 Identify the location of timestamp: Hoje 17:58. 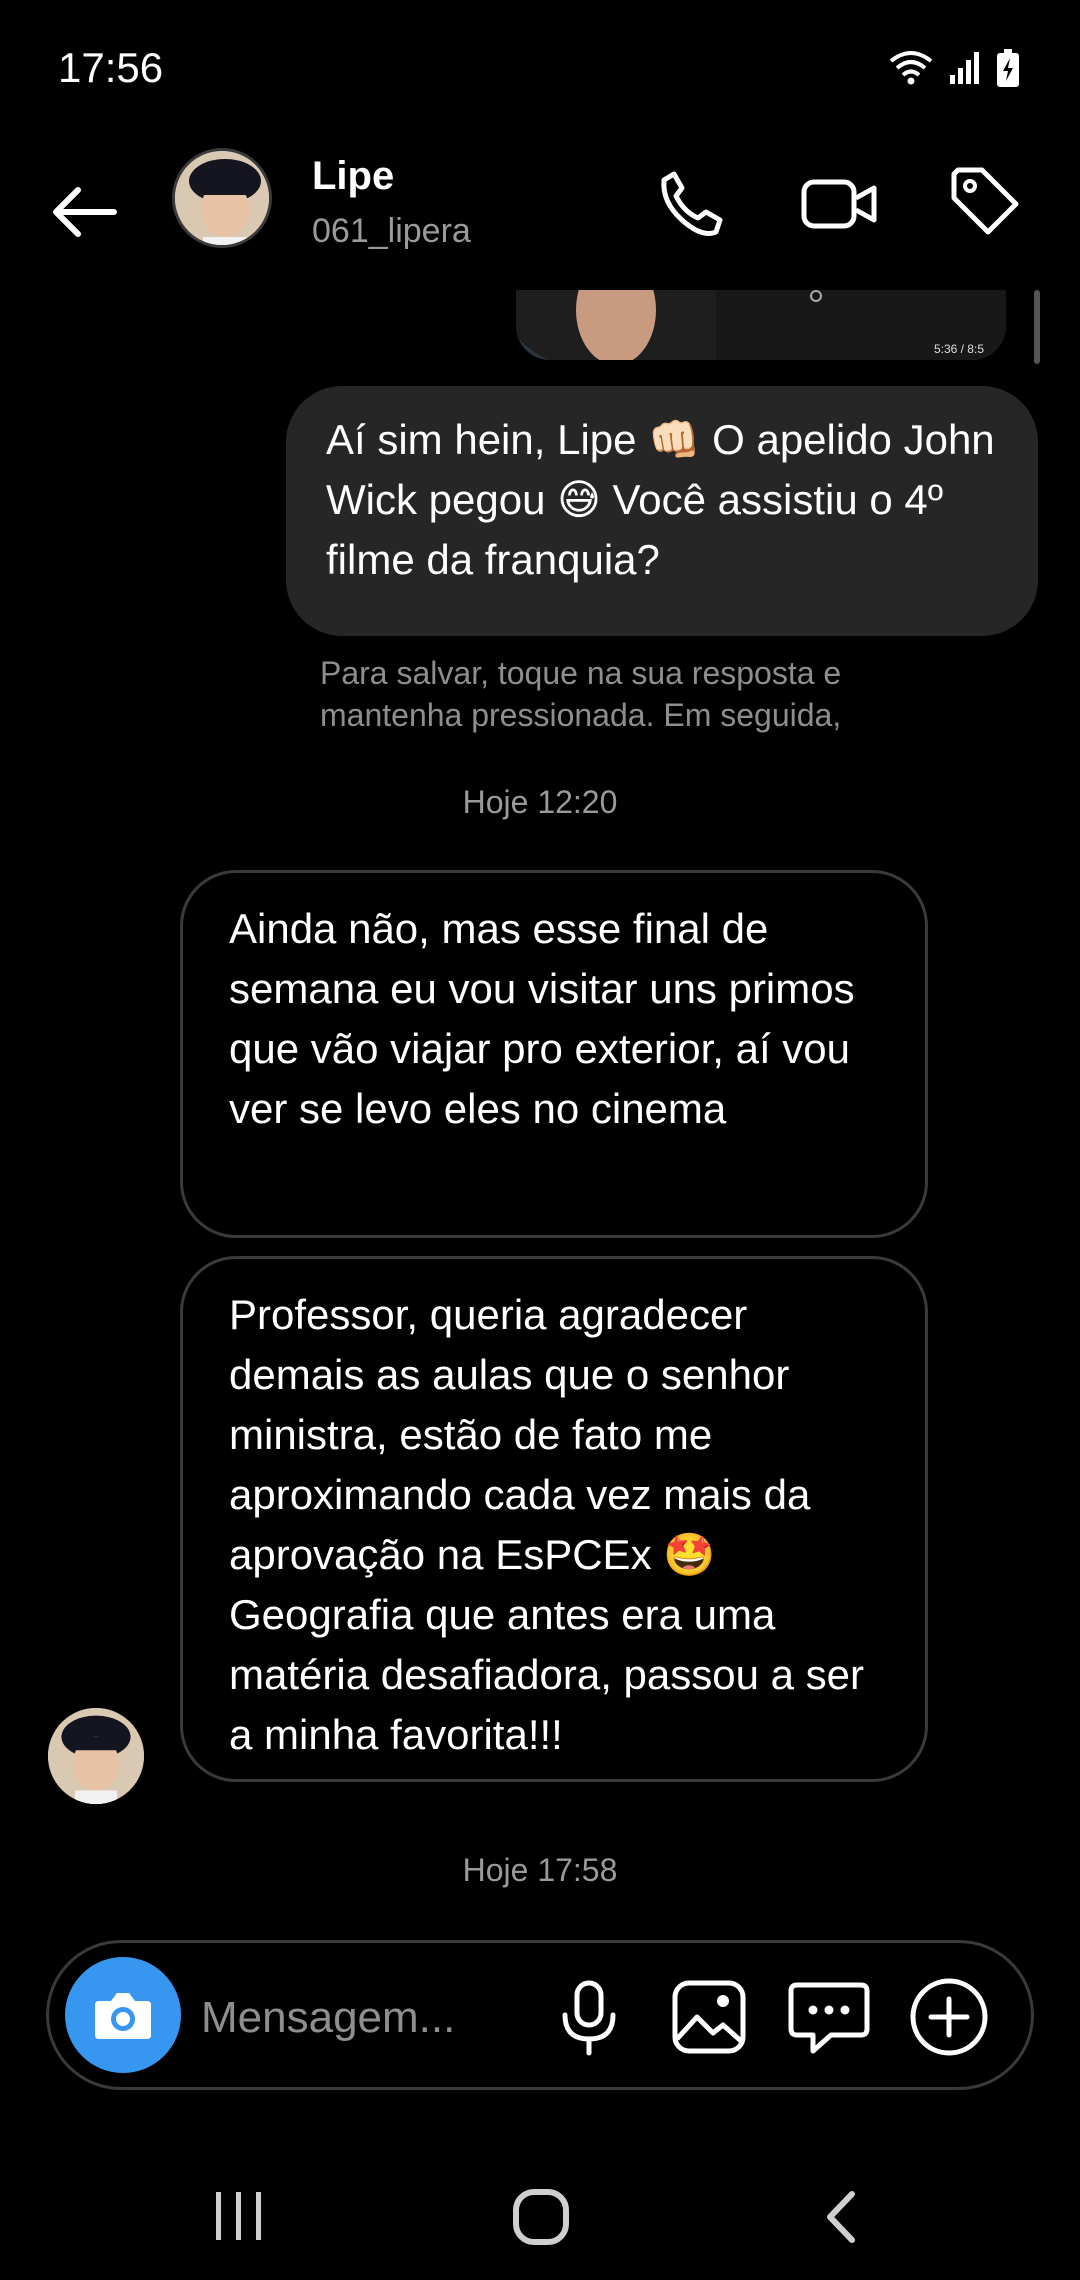
(540, 1870).